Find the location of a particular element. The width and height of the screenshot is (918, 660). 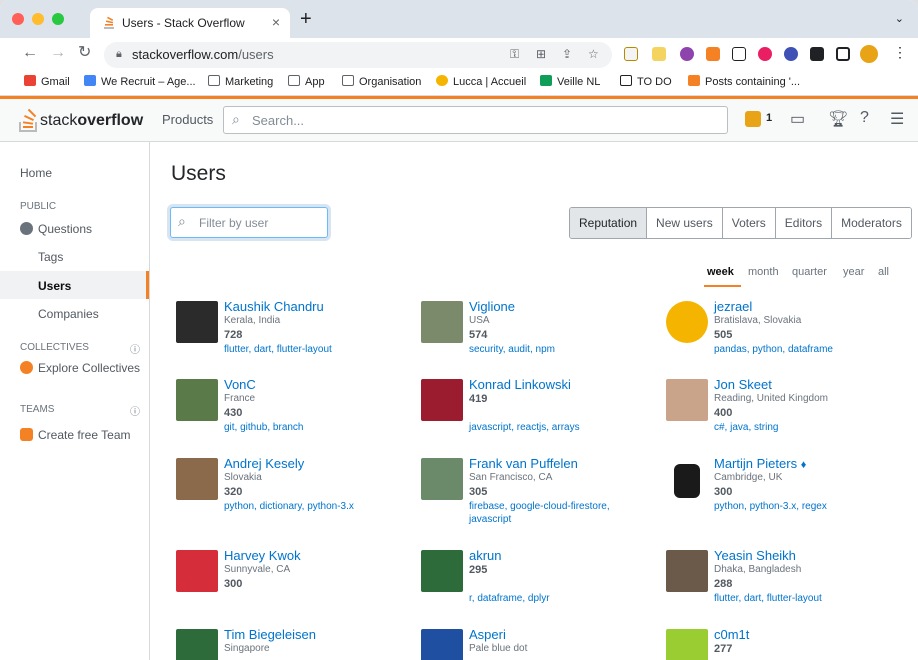

sidepanel-icon is located at coordinates (843, 54).